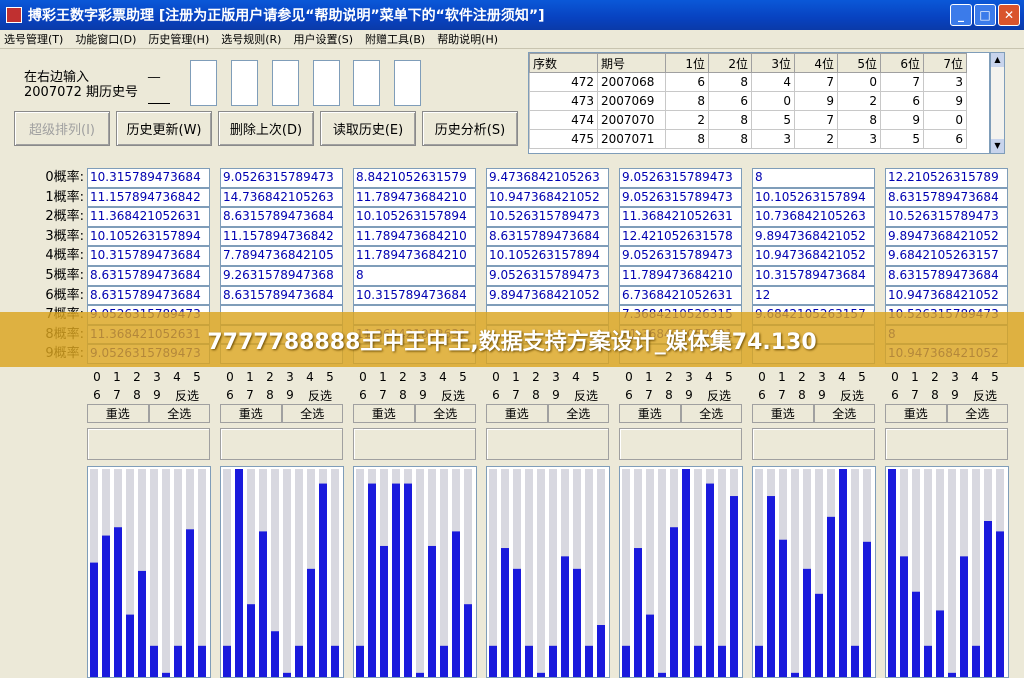 This screenshot has width=1024, height=678. I want to click on prob-field: 12, so click(813, 295).